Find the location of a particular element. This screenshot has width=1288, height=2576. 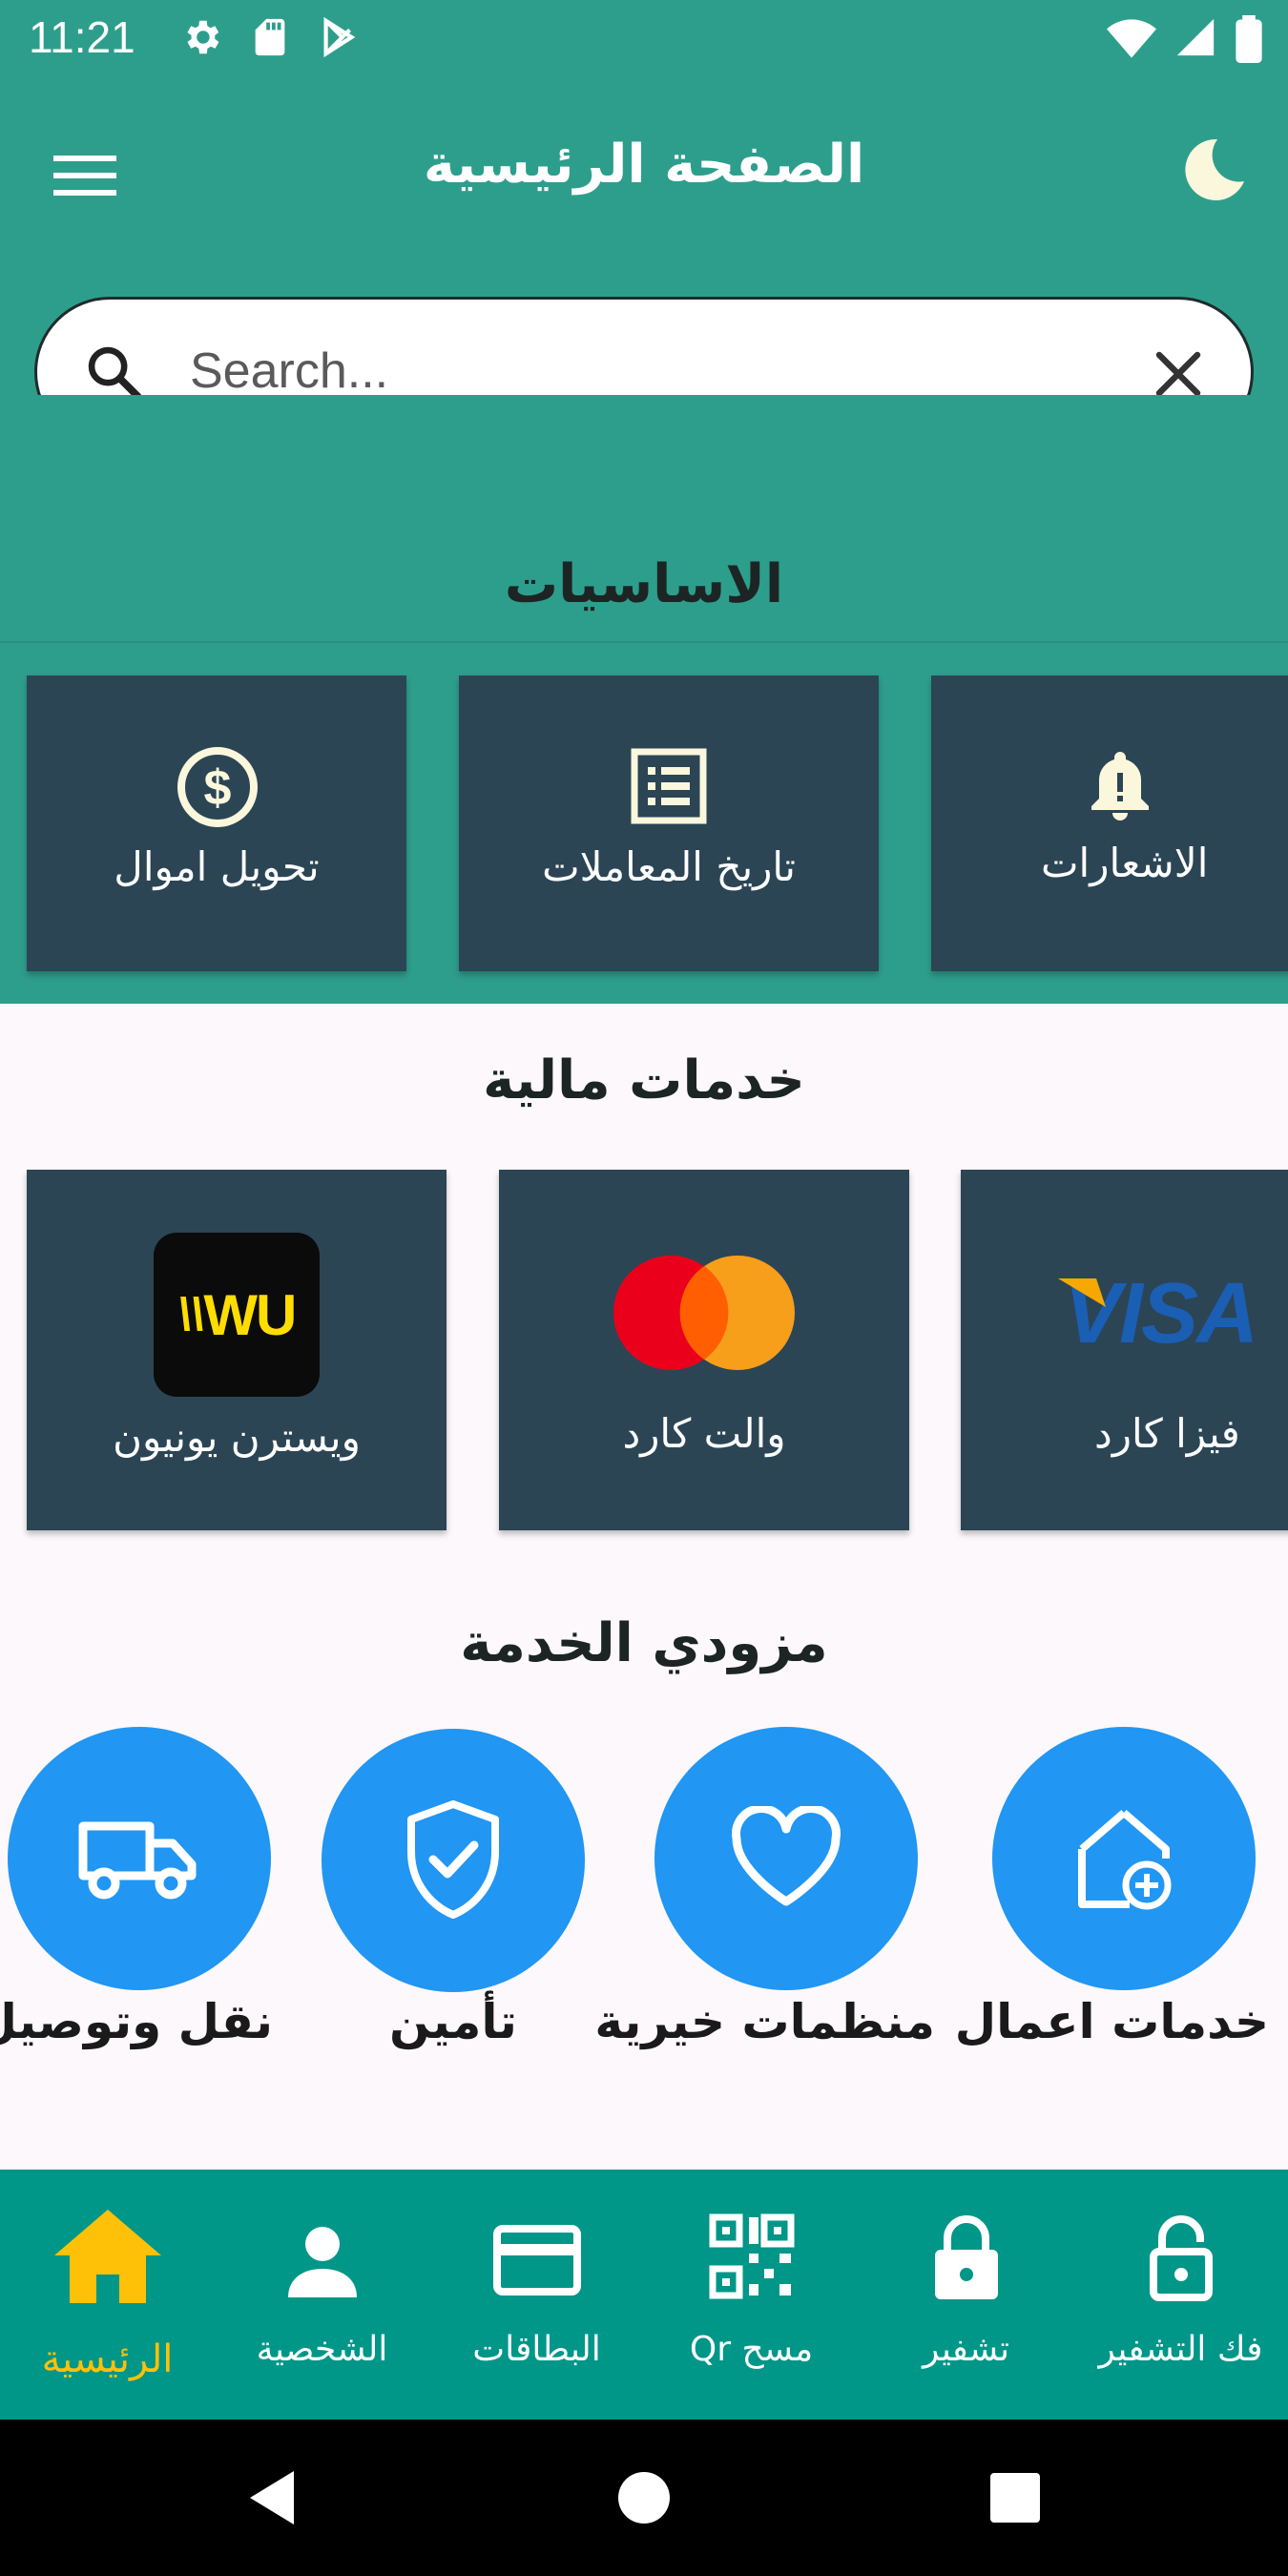

service-providers-title: مزودي الخدمة is located at coordinates (644, 1643).